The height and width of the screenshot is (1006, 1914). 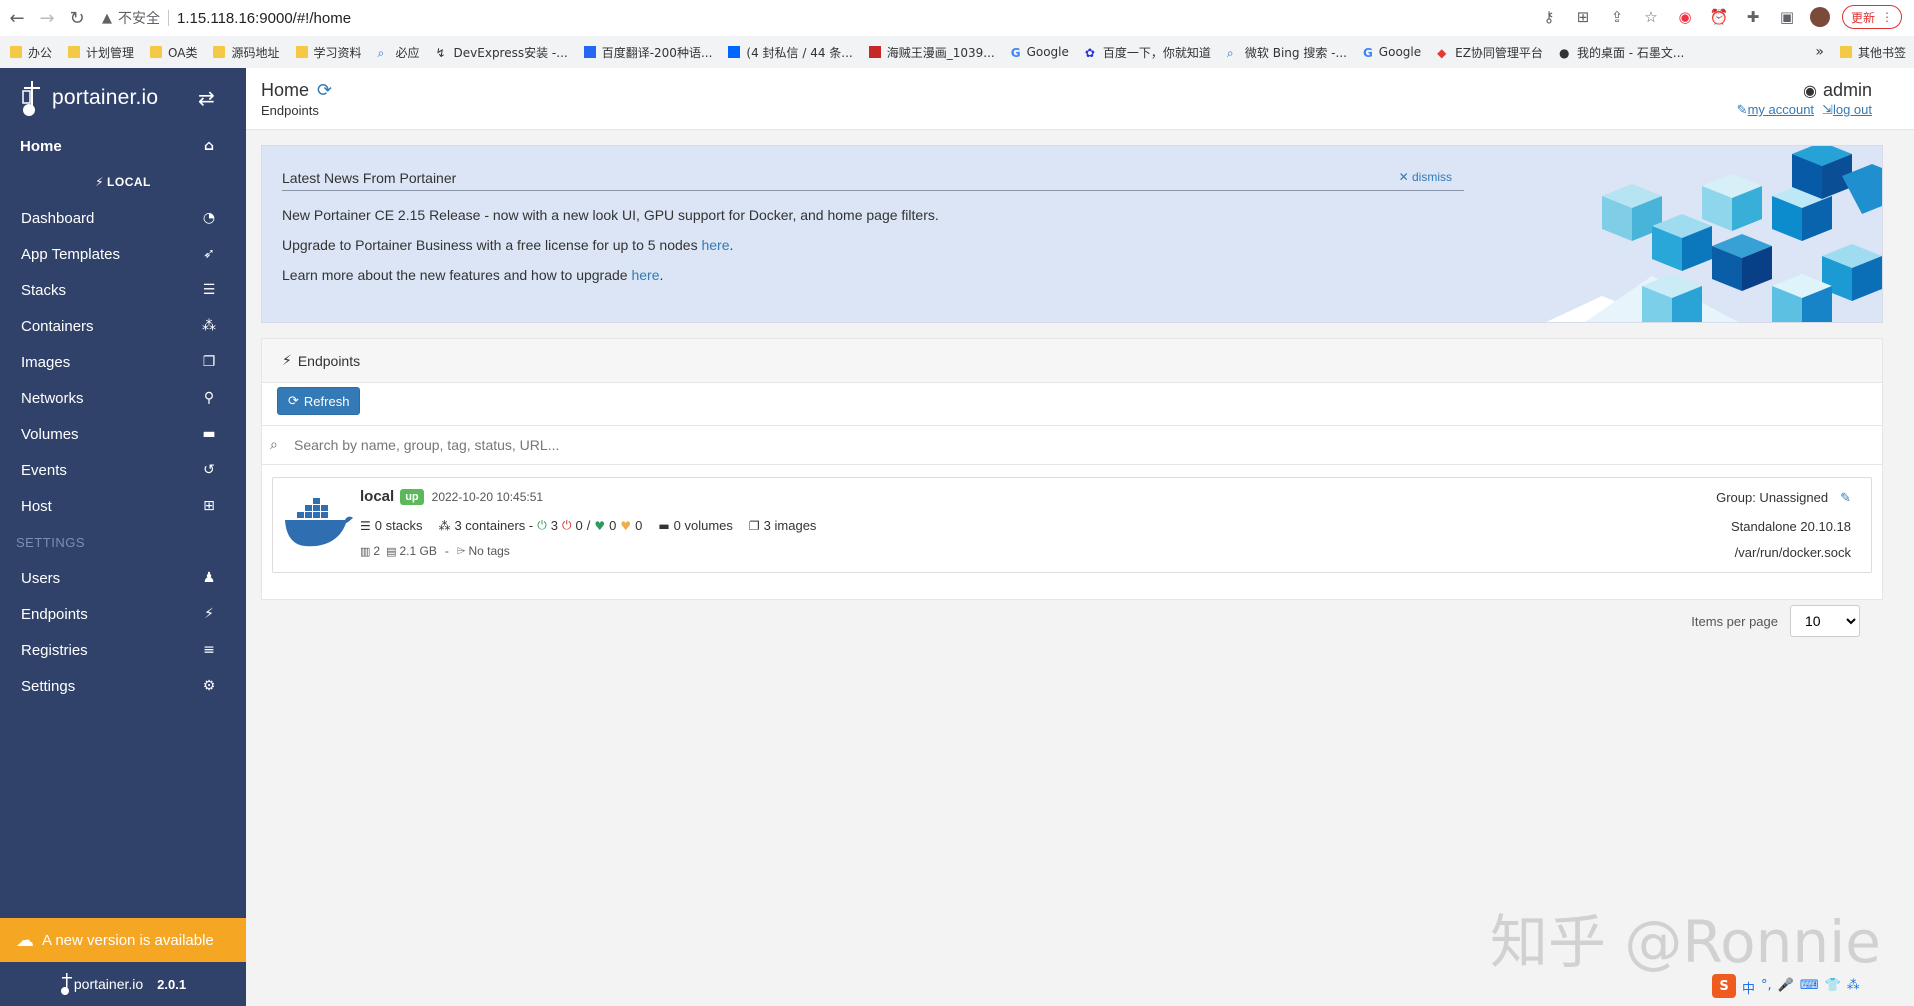 What do you see at coordinates (123, 470) in the screenshot?
I see `sidebar-item-events: Events ↺` at bounding box center [123, 470].